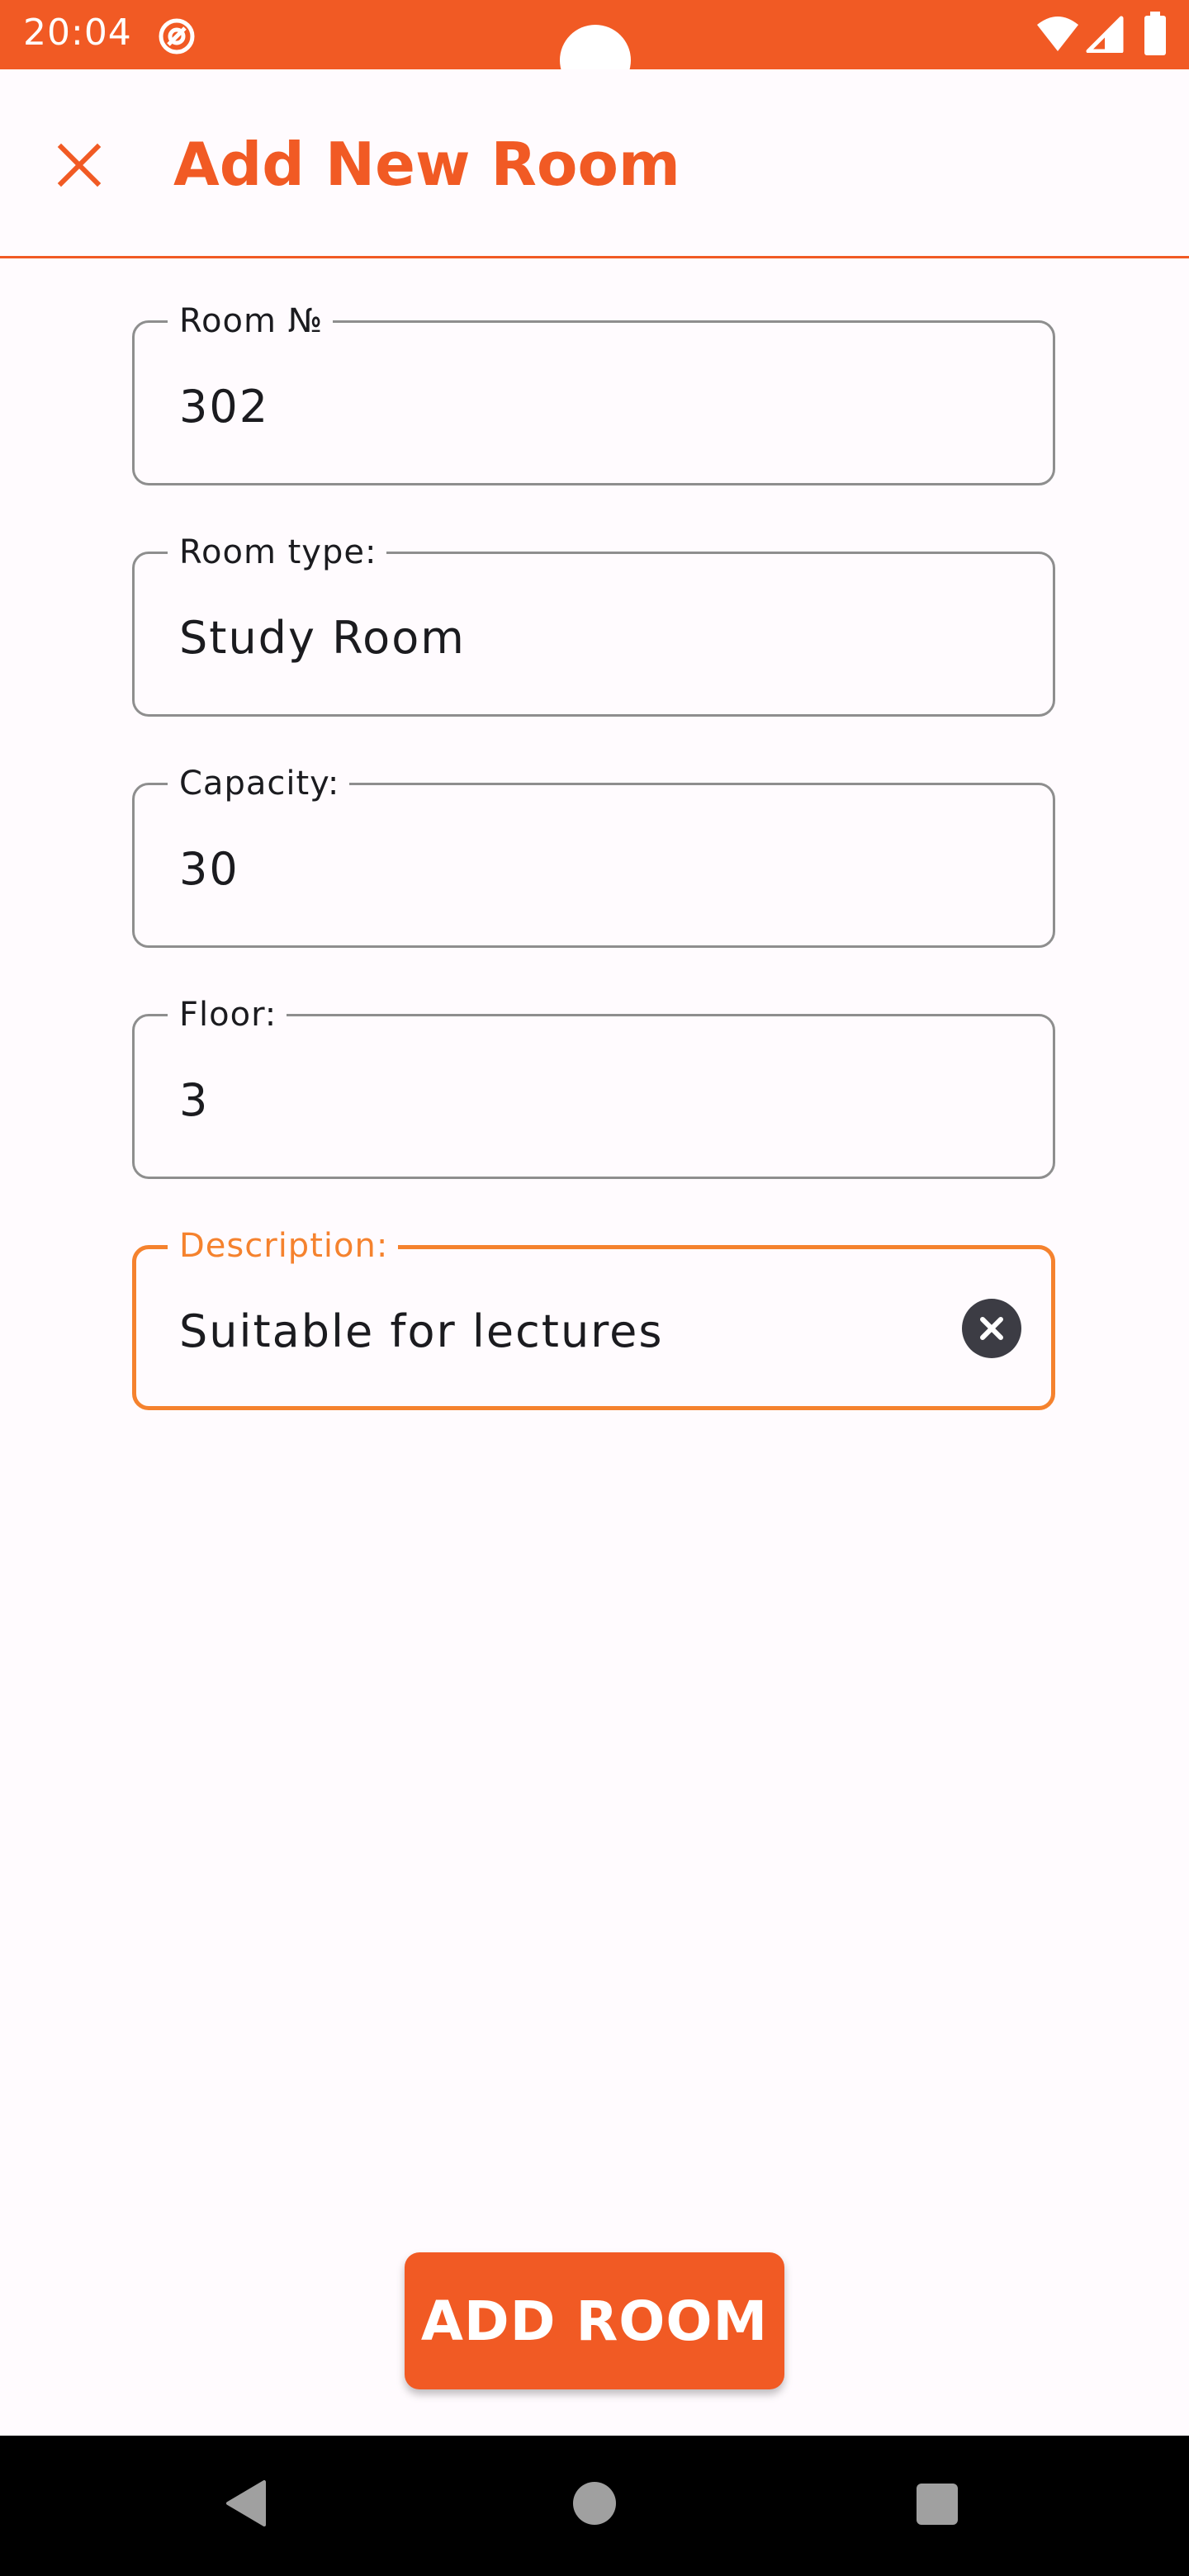 Image resolution: width=1189 pixels, height=2576 pixels. What do you see at coordinates (259, 783) in the screenshot?
I see `capacity-label: Capacity:` at bounding box center [259, 783].